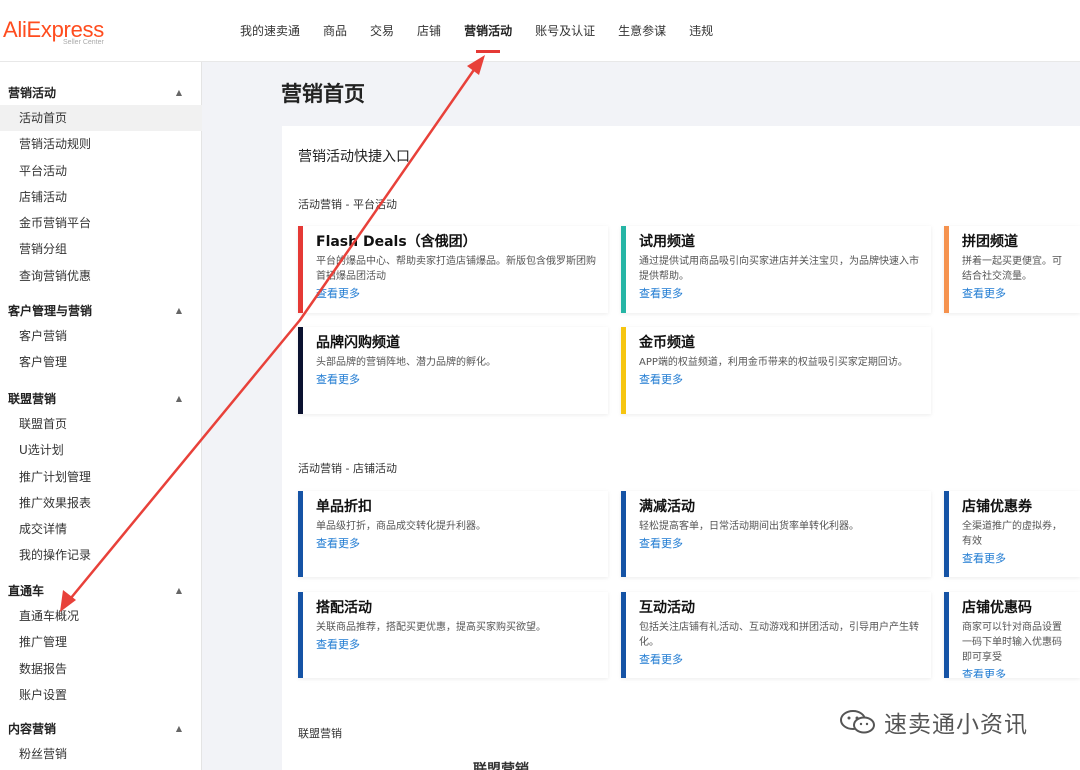  I want to click on sidebar-group-header: 客户管理与营销 ▲, so click(101, 310).